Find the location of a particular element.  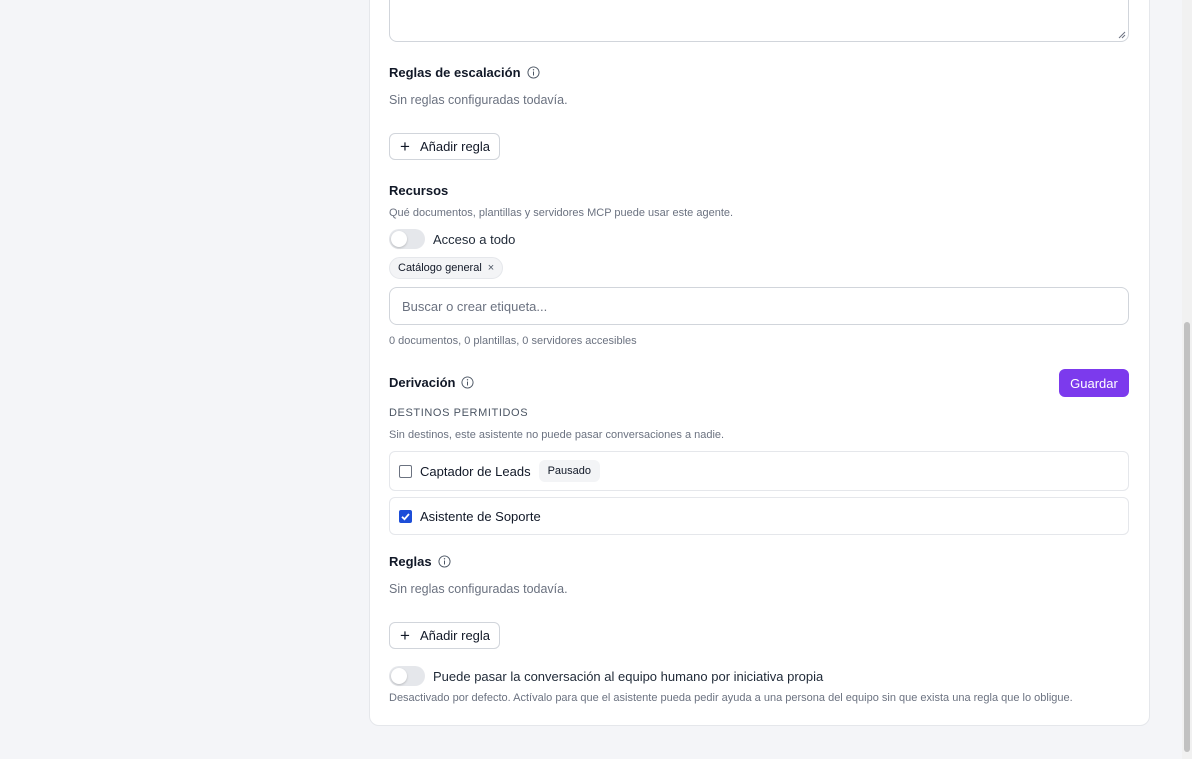

remove-tag-icon: × is located at coordinates (491, 268).